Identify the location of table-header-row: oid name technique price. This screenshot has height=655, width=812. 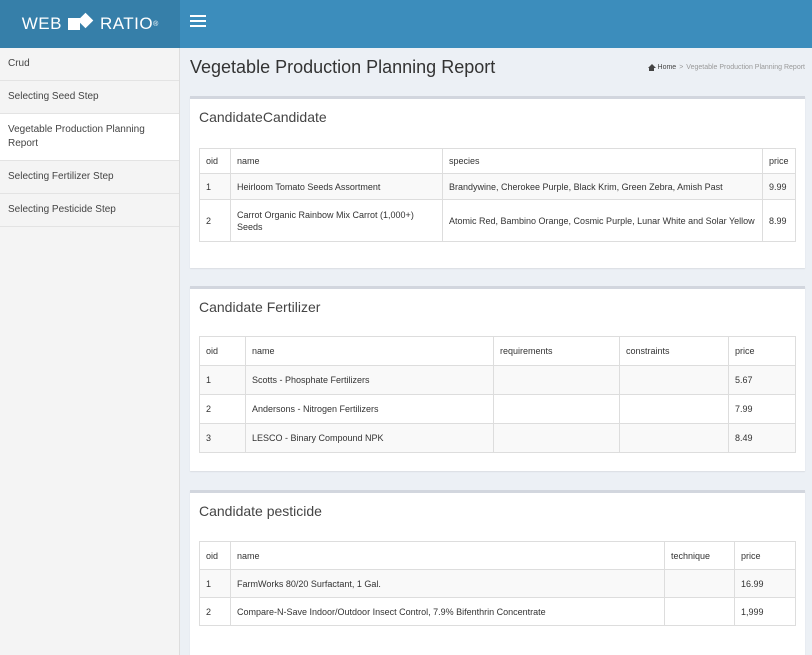
(497, 555).